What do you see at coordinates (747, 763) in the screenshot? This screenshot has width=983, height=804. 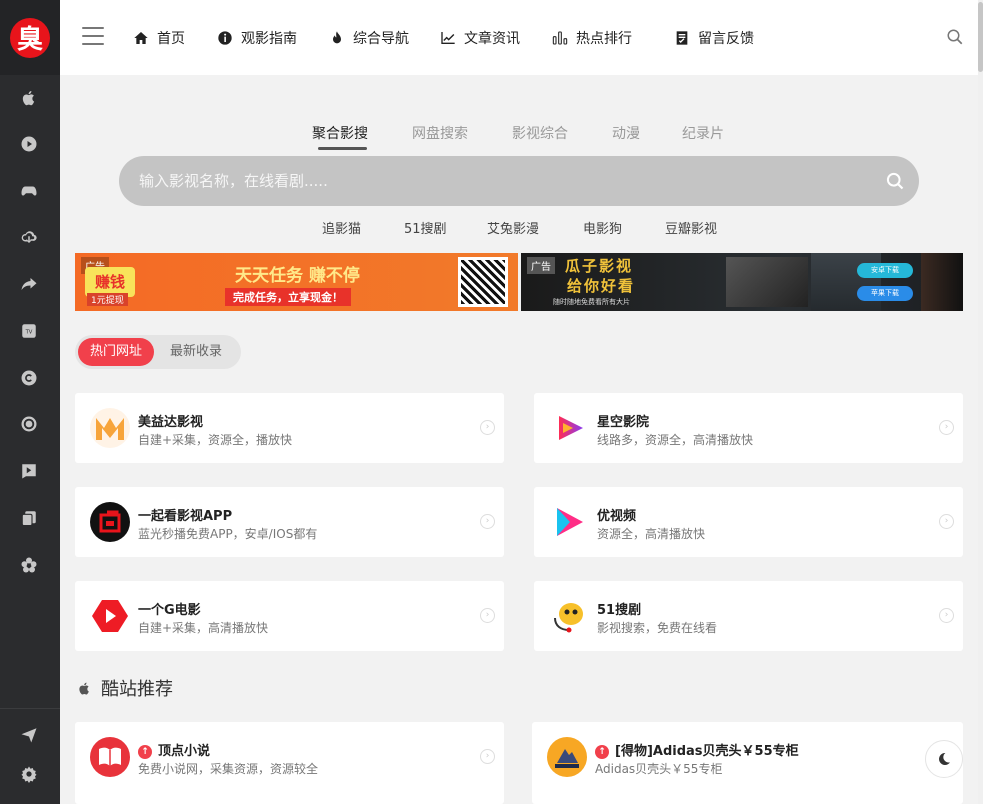 I see `cool-site-card: ↑ [得物]Adidas贝壳头￥55专柜 Adidas贝壳头￥55专柜` at bounding box center [747, 763].